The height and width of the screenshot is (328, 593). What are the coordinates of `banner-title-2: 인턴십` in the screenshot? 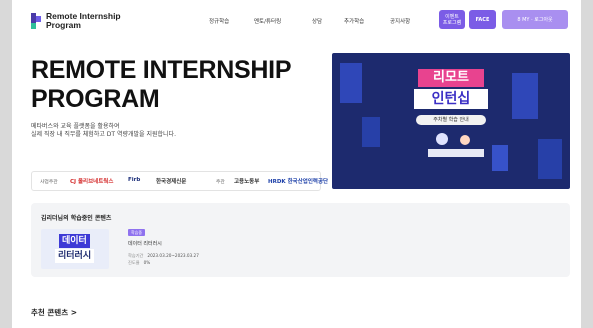 It's located at (451, 99).